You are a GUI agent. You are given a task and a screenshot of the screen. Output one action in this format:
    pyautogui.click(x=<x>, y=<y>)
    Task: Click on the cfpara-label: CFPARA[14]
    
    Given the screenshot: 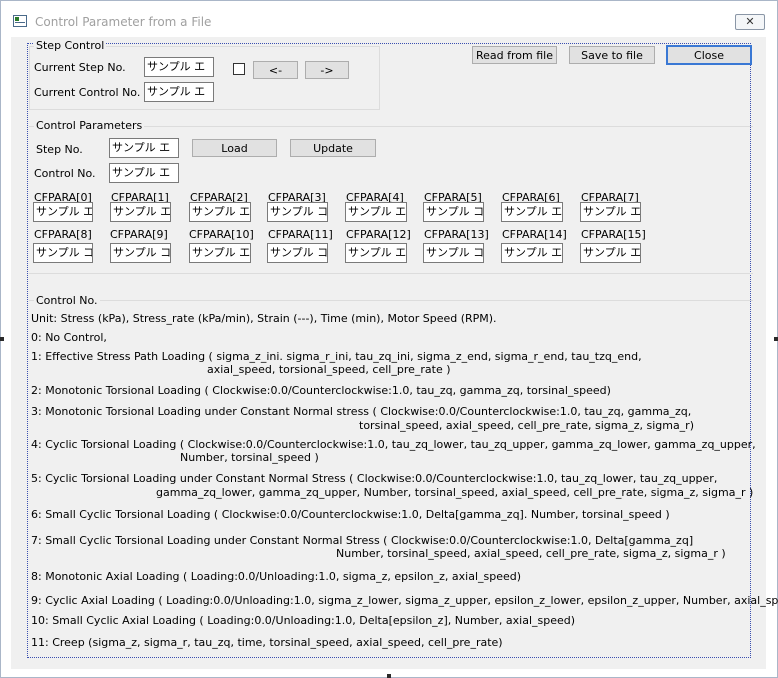 What is the action you would take?
    pyautogui.click(x=534, y=234)
    